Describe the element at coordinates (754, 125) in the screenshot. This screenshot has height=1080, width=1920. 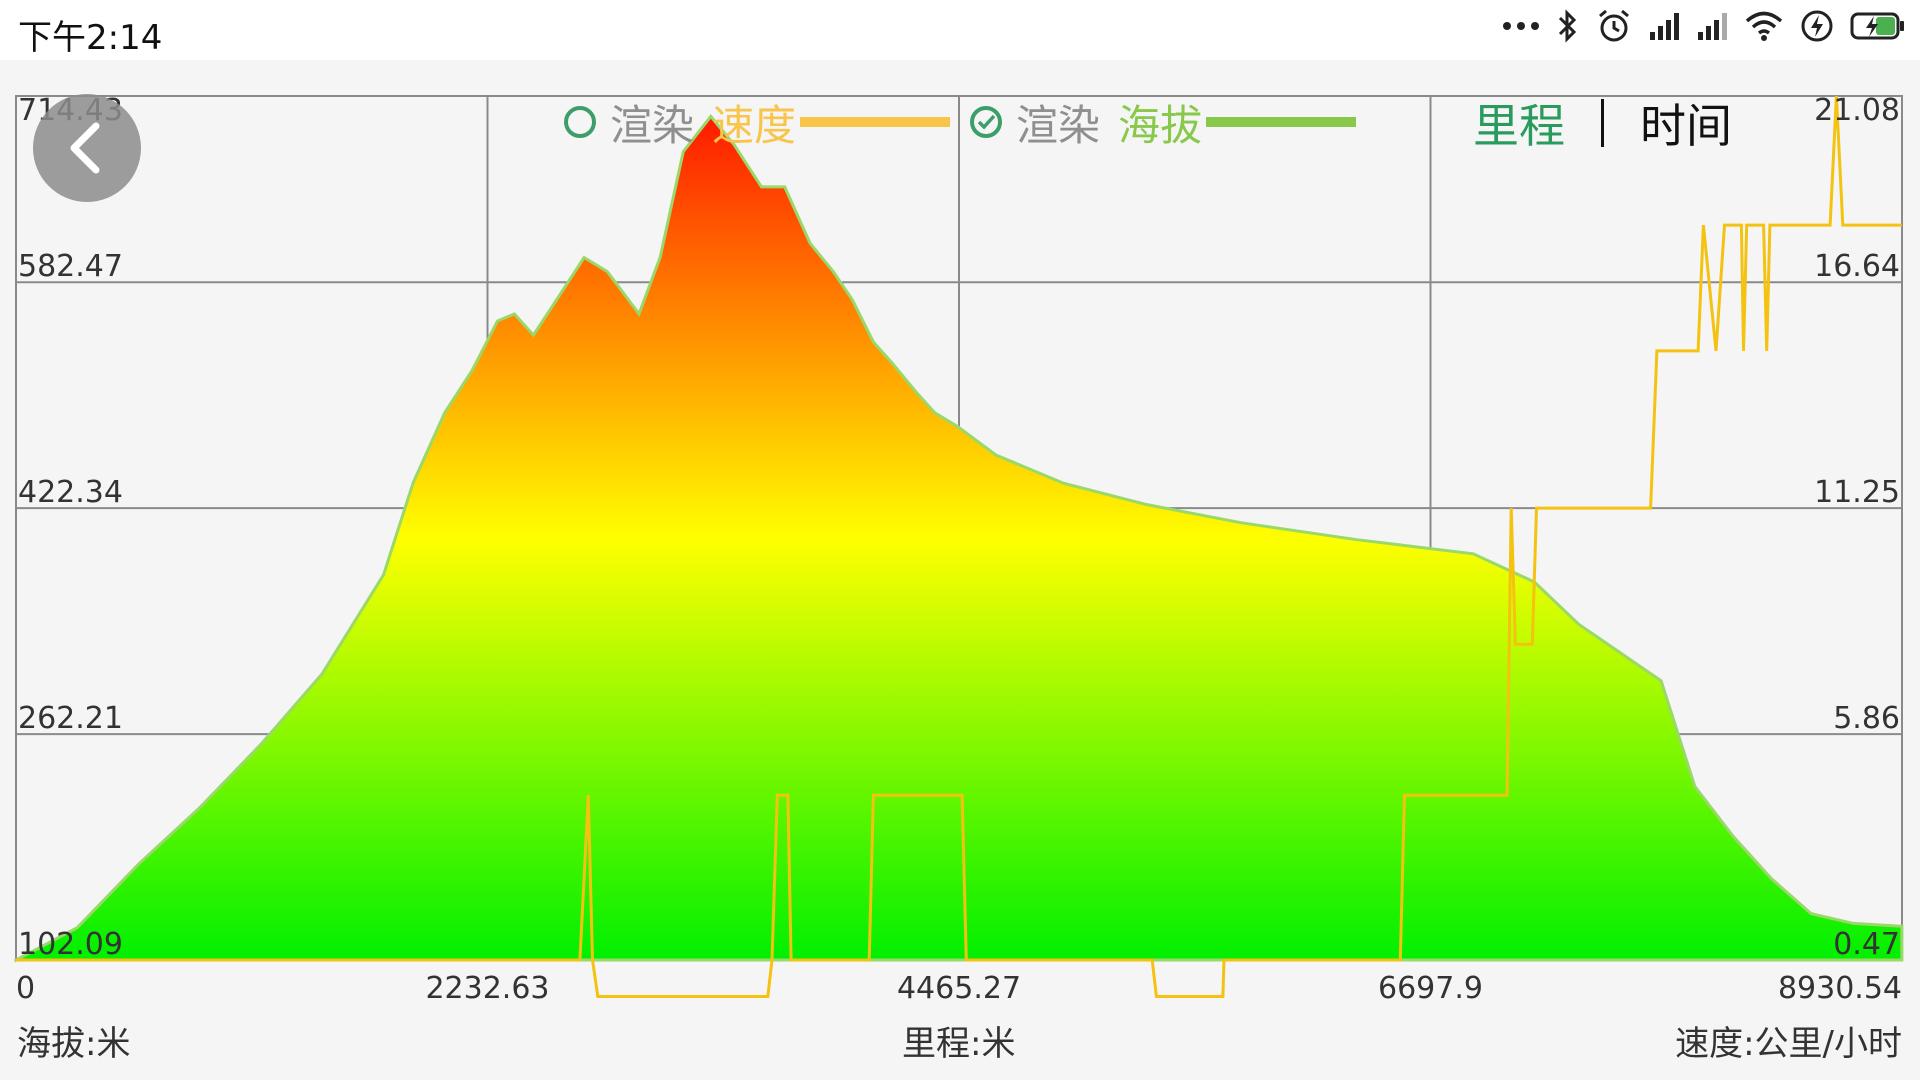
I see `legend-speed-name: 速度` at that location.